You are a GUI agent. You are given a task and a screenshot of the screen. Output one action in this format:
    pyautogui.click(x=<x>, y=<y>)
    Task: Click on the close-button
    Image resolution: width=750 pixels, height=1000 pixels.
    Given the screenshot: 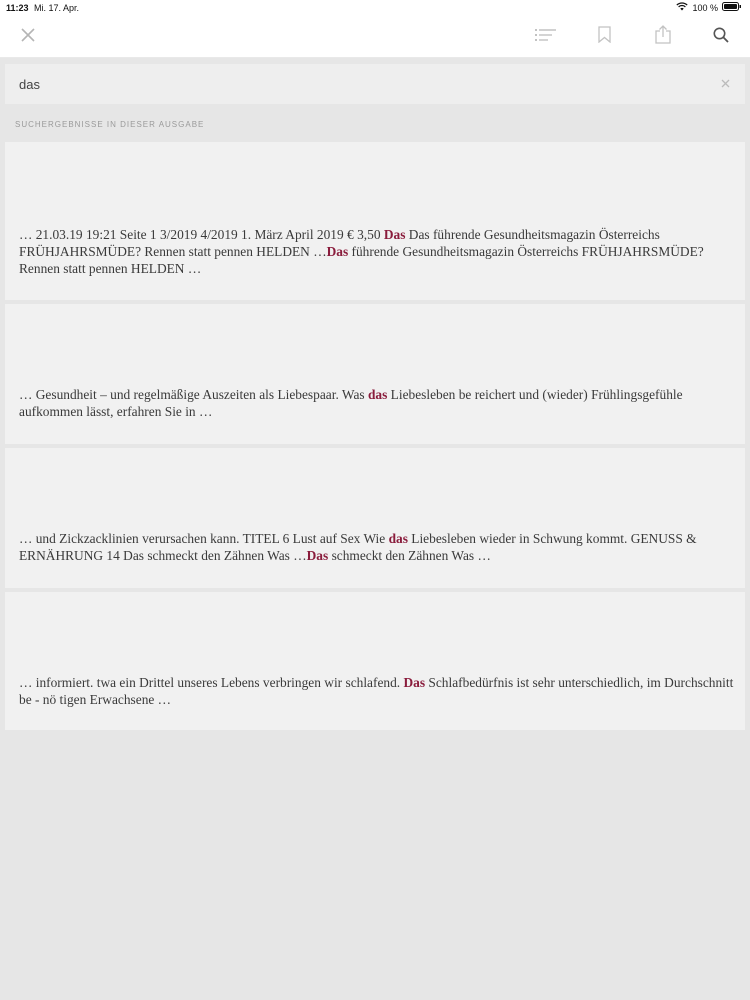 What is the action you would take?
    pyautogui.click(x=28, y=37)
    